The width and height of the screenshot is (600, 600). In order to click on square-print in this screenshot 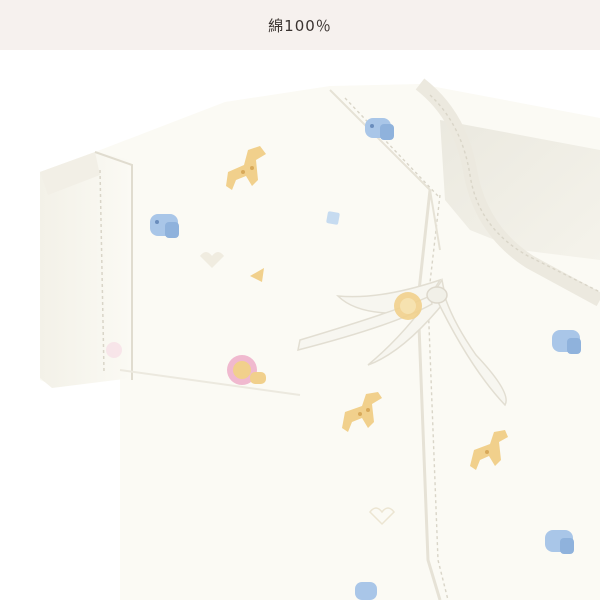, I will do `click(333, 218)`.